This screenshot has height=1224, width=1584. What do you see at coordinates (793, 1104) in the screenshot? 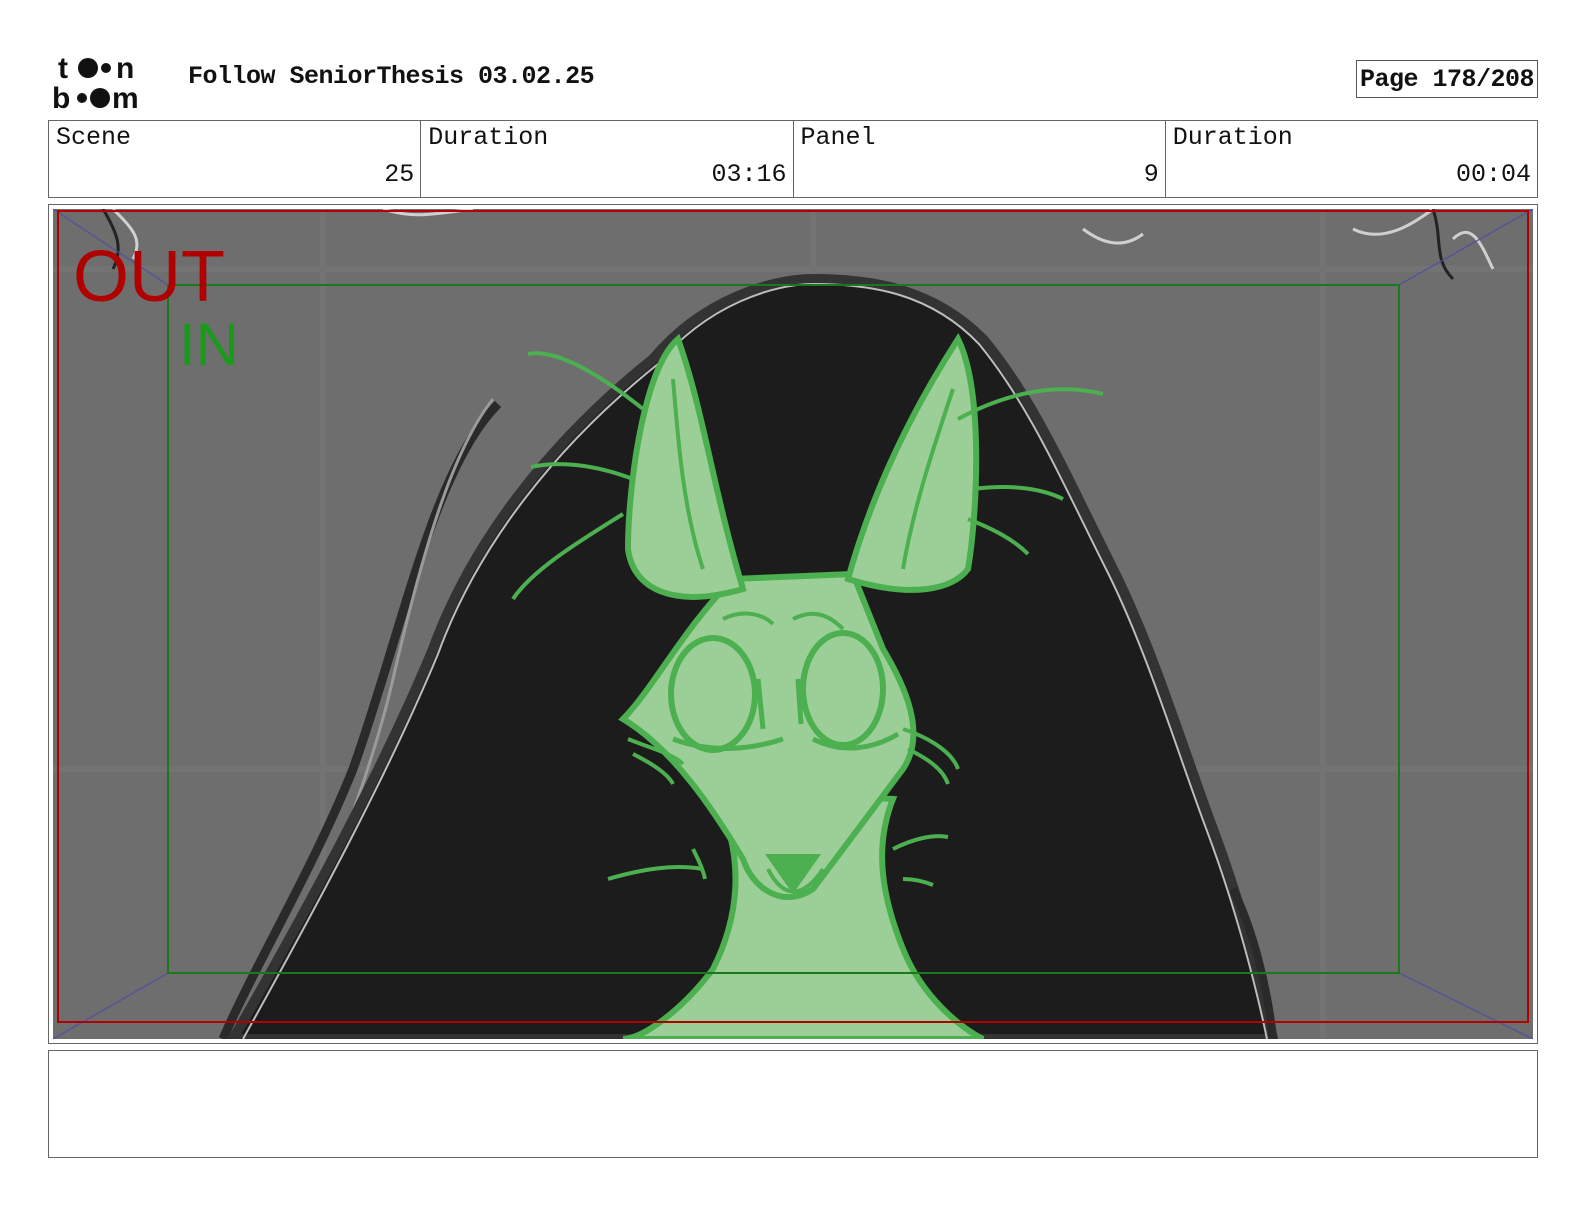
I see `panel-caption-box` at bounding box center [793, 1104].